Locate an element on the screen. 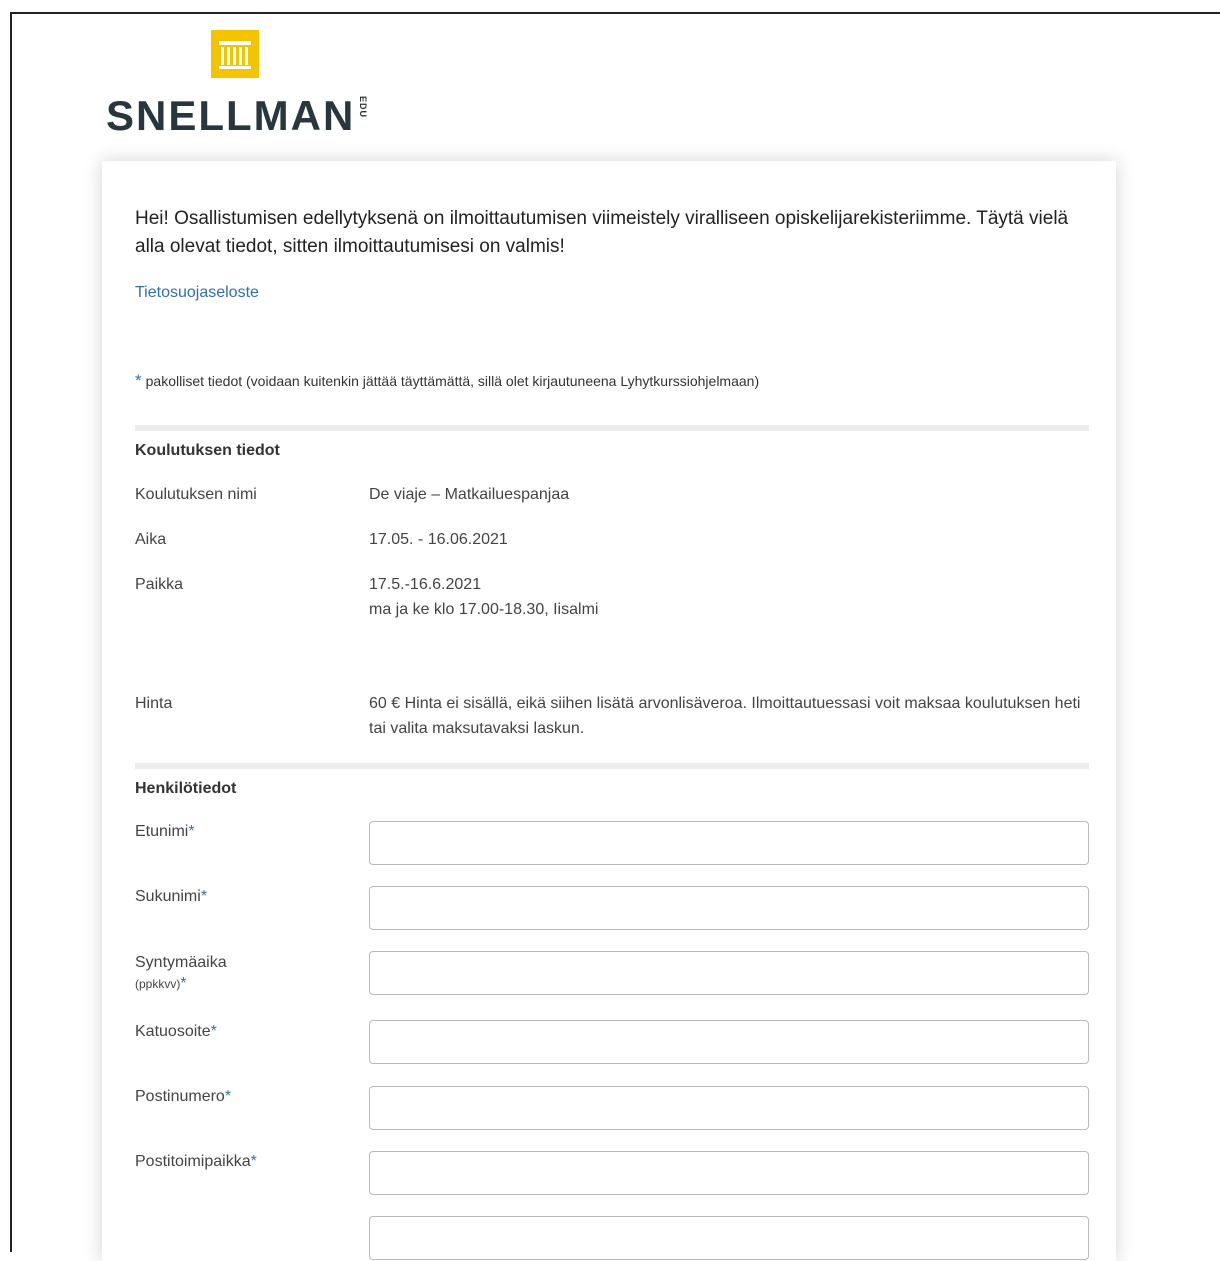  birth-date-input is located at coordinates (729, 973).